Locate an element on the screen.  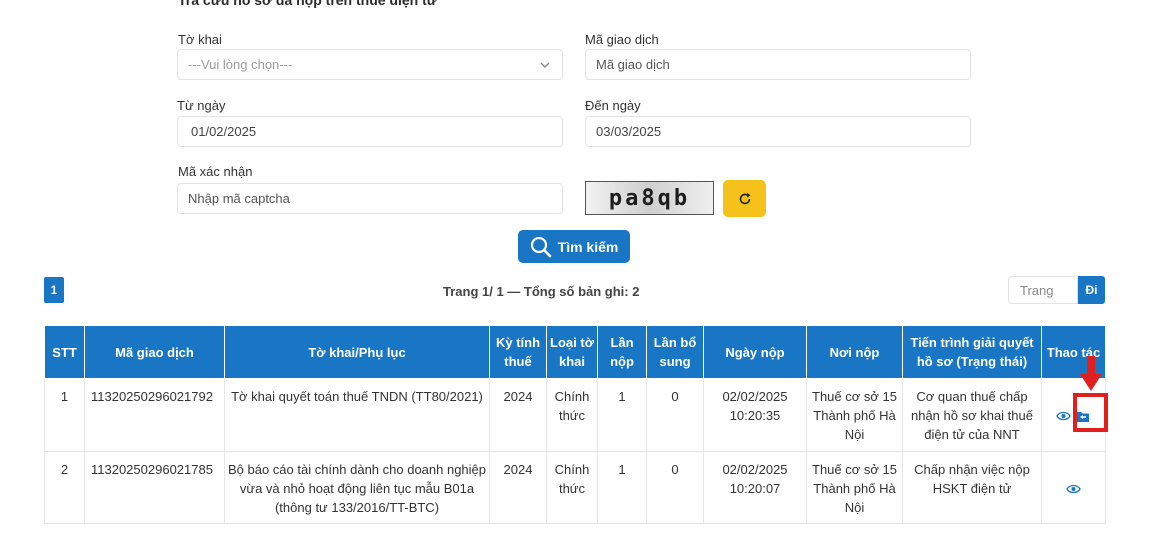
col-header-lan-bo-sung: Lần bổ sung is located at coordinates (675, 352).